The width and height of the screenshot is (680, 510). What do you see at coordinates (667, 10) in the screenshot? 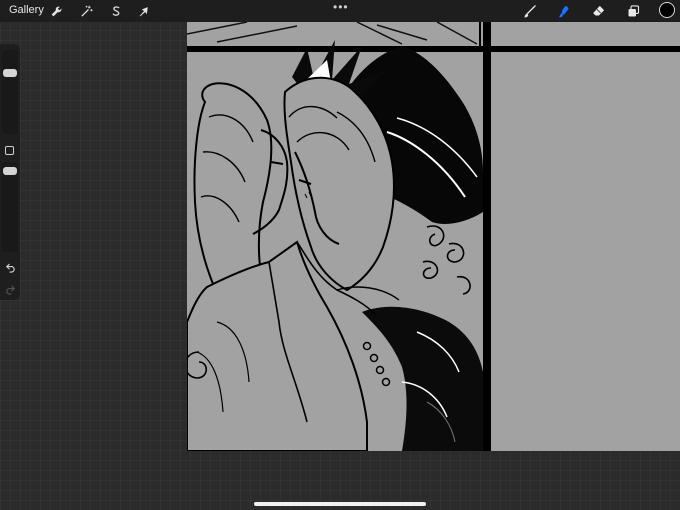
I see `color-swatch` at bounding box center [667, 10].